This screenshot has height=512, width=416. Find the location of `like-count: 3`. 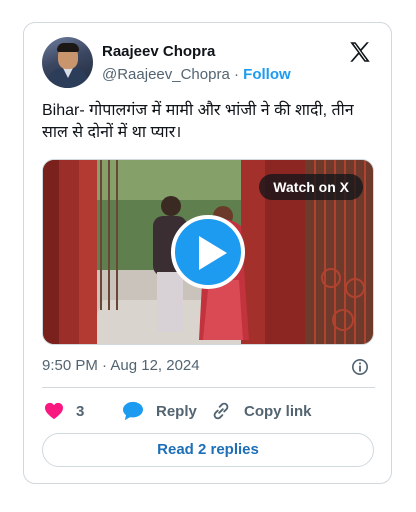

like-count: 3 is located at coordinates (80, 411).